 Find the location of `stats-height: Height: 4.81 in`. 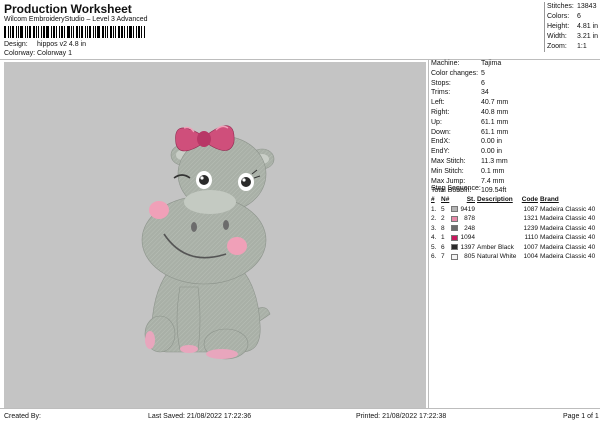

stats-height: Height: 4.81 in is located at coordinates (573, 26).